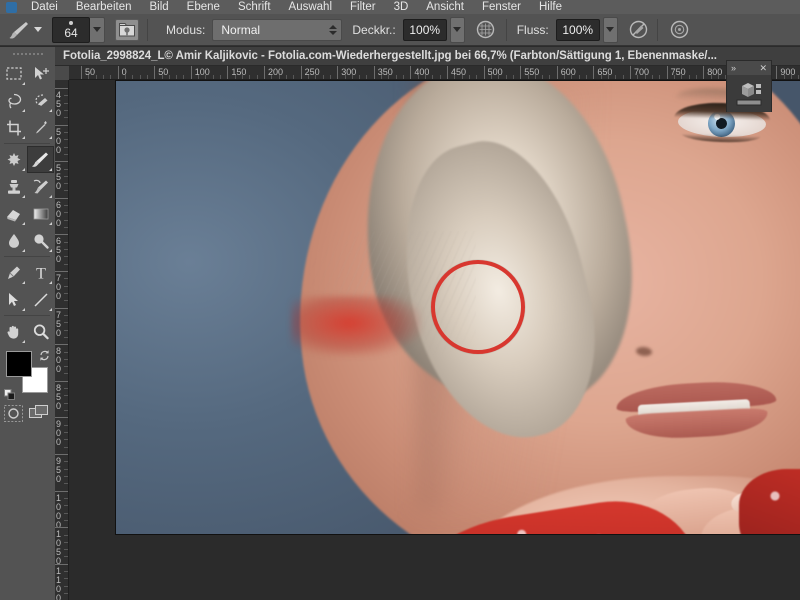 The height and width of the screenshot is (600, 800). I want to click on ruler-tick: 150, so click(236, 72).